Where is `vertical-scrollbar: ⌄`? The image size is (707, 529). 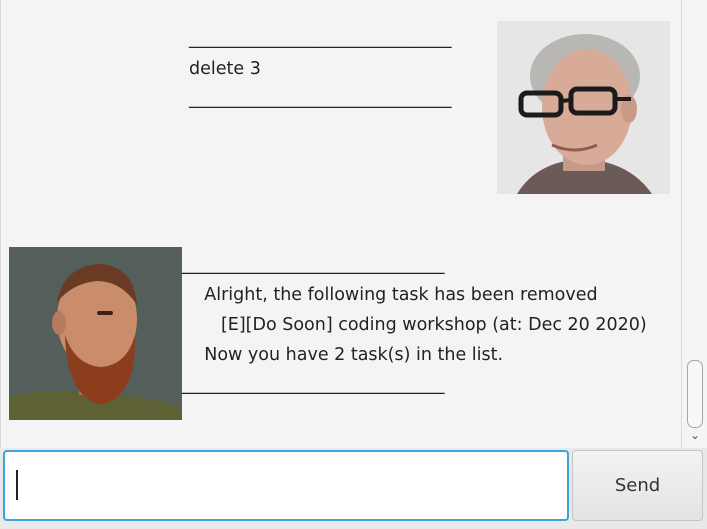
vertical-scrollbar: ⌄ is located at coordinates (694, 224).